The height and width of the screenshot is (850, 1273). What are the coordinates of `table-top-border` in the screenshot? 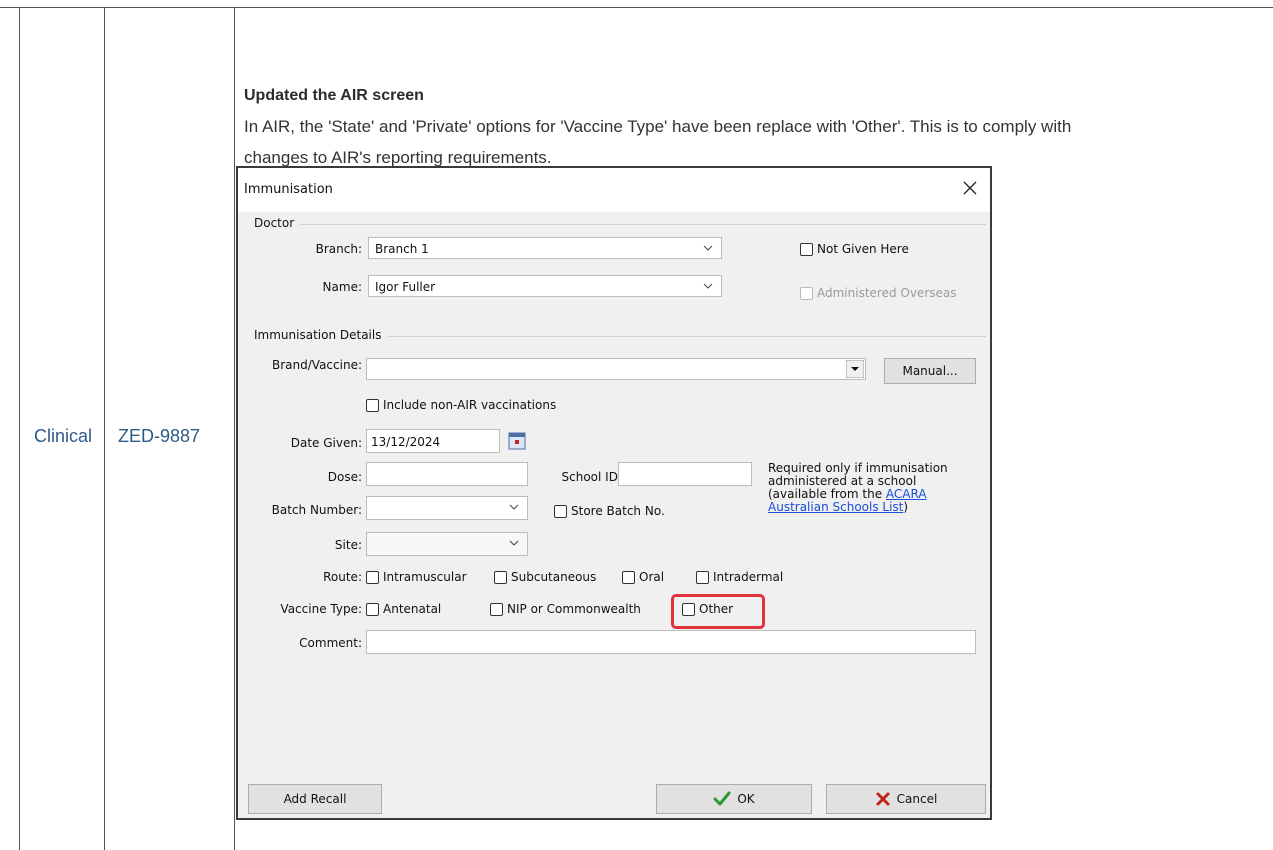 It's located at (636, 7).